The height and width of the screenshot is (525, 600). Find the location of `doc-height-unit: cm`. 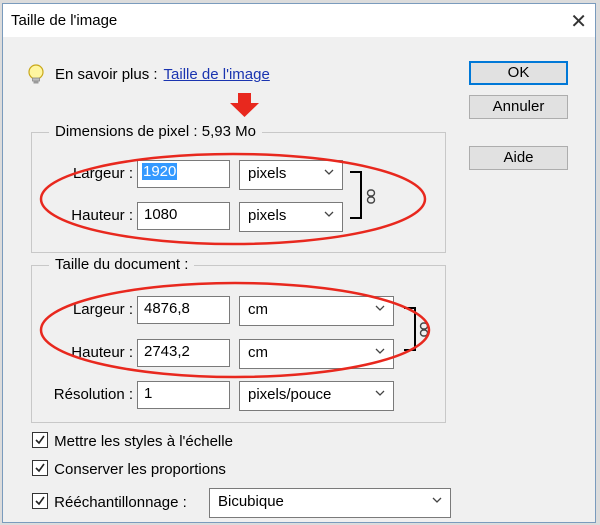

doc-height-unit: cm is located at coordinates (258, 352).